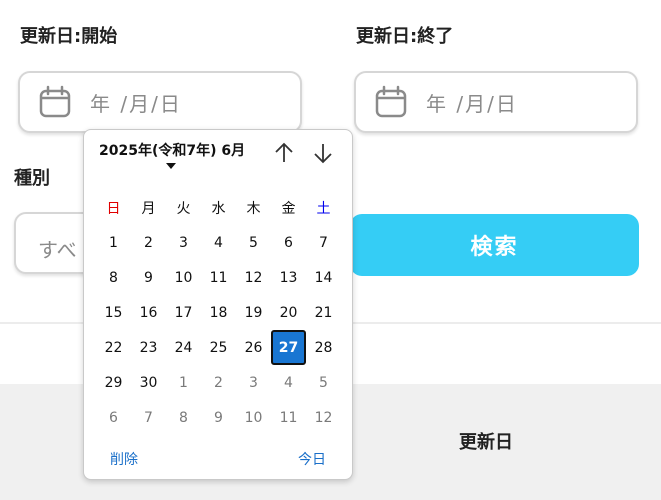 This screenshot has height=500, width=661. What do you see at coordinates (183, 208) in the screenshot?
I see `weekday-label: 火` at bounding box center [183, 208].